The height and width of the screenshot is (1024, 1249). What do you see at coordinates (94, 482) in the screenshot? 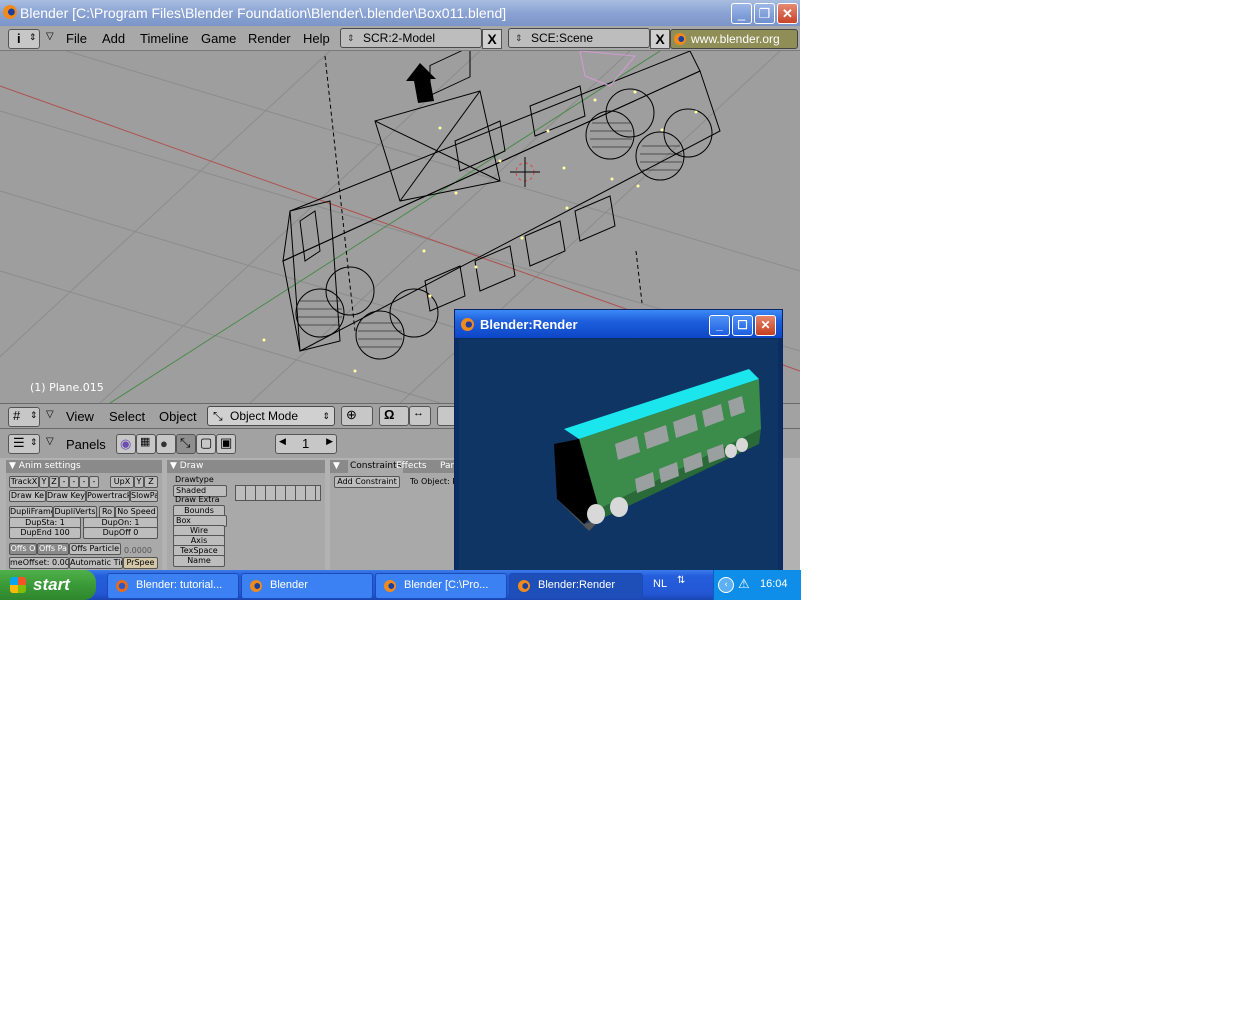
I see `track-extra-button: -` at bounding box center [94, 482].